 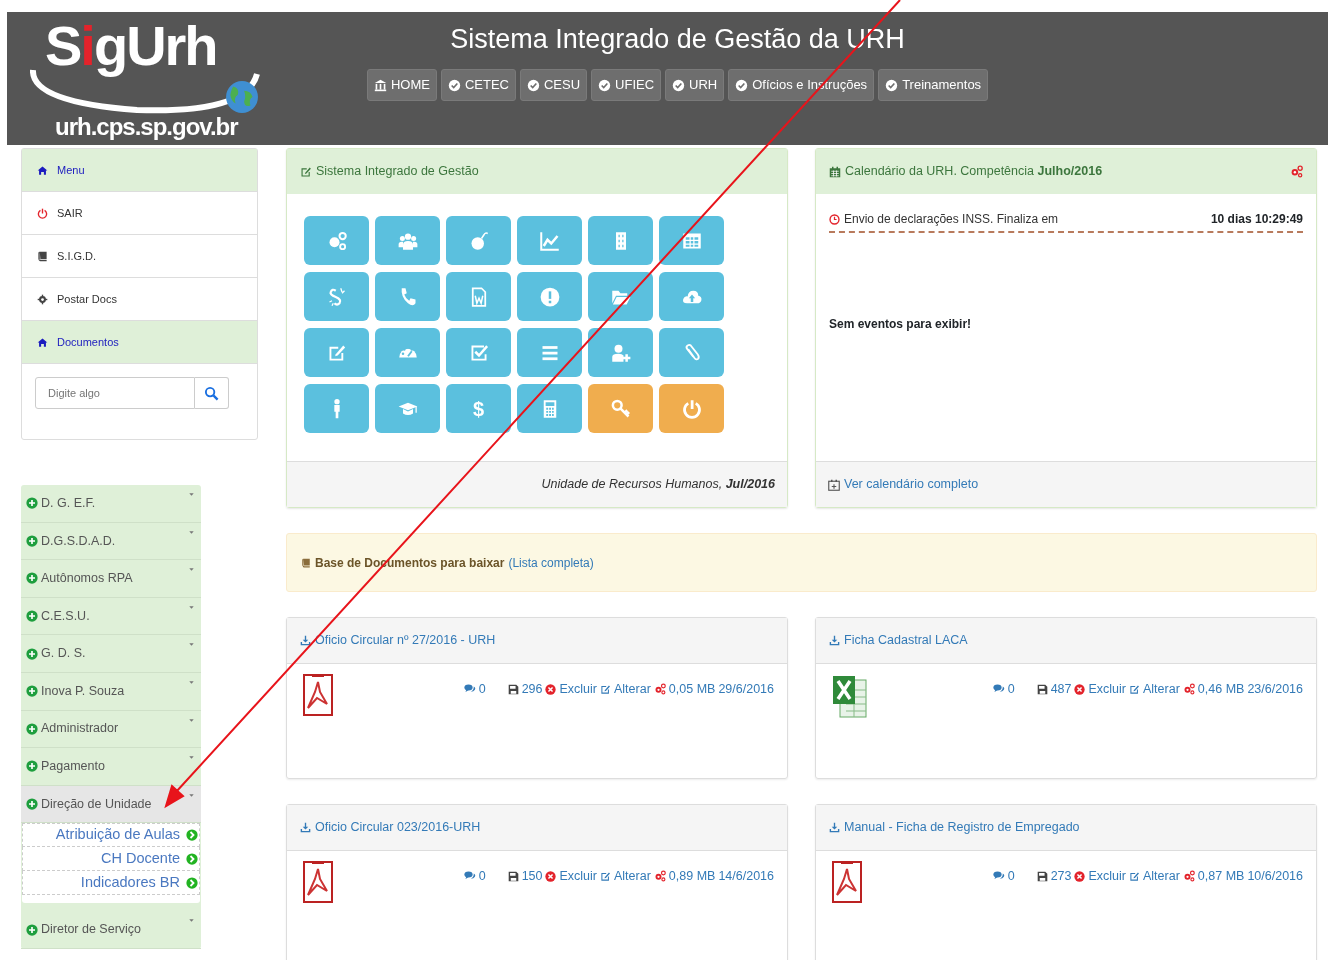 I want to click on accordion-item: Administrador, so click(x=111, y=729).